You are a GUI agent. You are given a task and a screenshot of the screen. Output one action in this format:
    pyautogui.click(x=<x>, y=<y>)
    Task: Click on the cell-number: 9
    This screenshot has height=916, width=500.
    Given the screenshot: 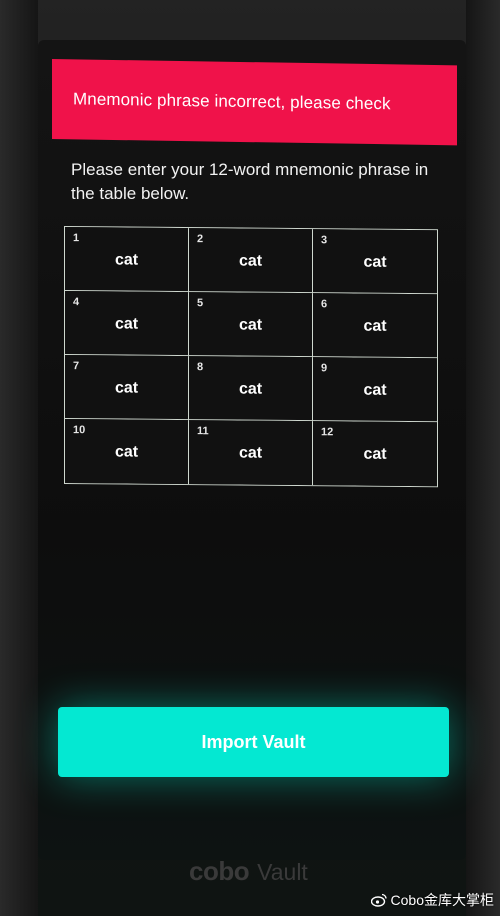 What is the action you would take?
    pyautogui.click(x=324, y=368)
    